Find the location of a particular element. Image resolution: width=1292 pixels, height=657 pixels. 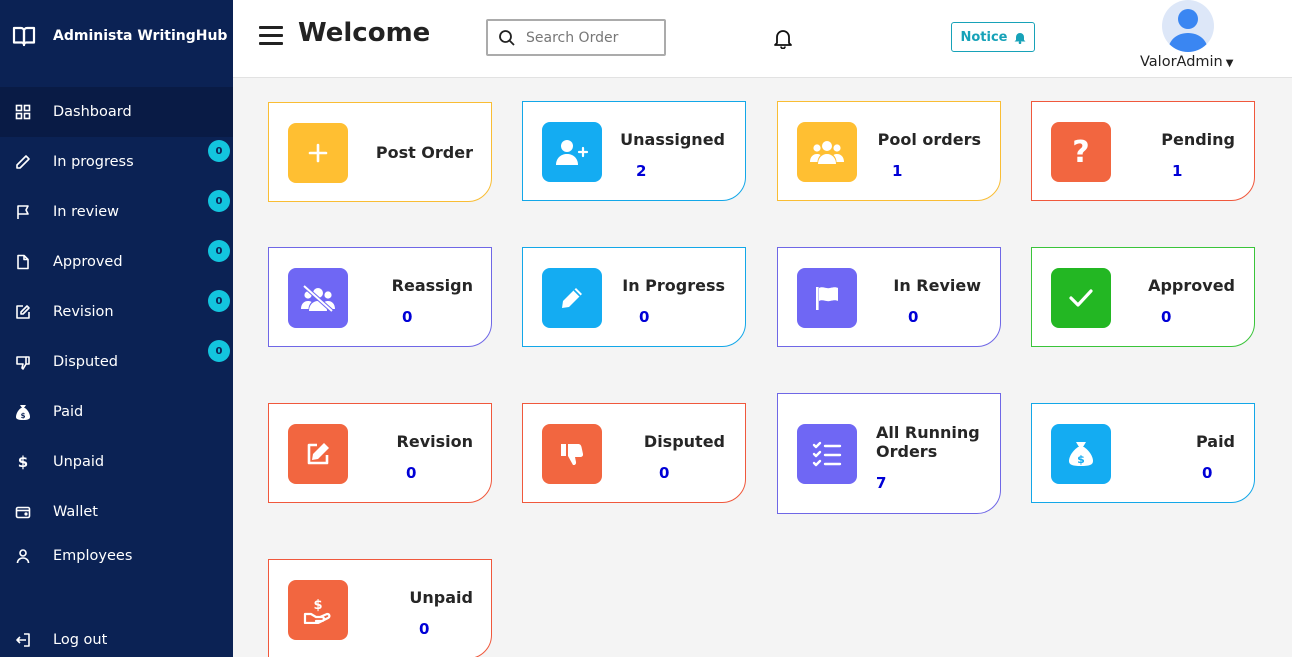

card-title: In Review is located at coordinates (937, 285).